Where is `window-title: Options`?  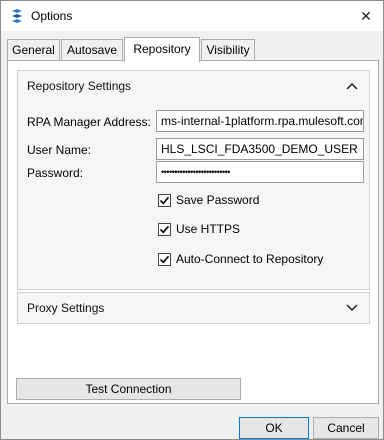
window-title: Options is located at coordinates (52, 16).